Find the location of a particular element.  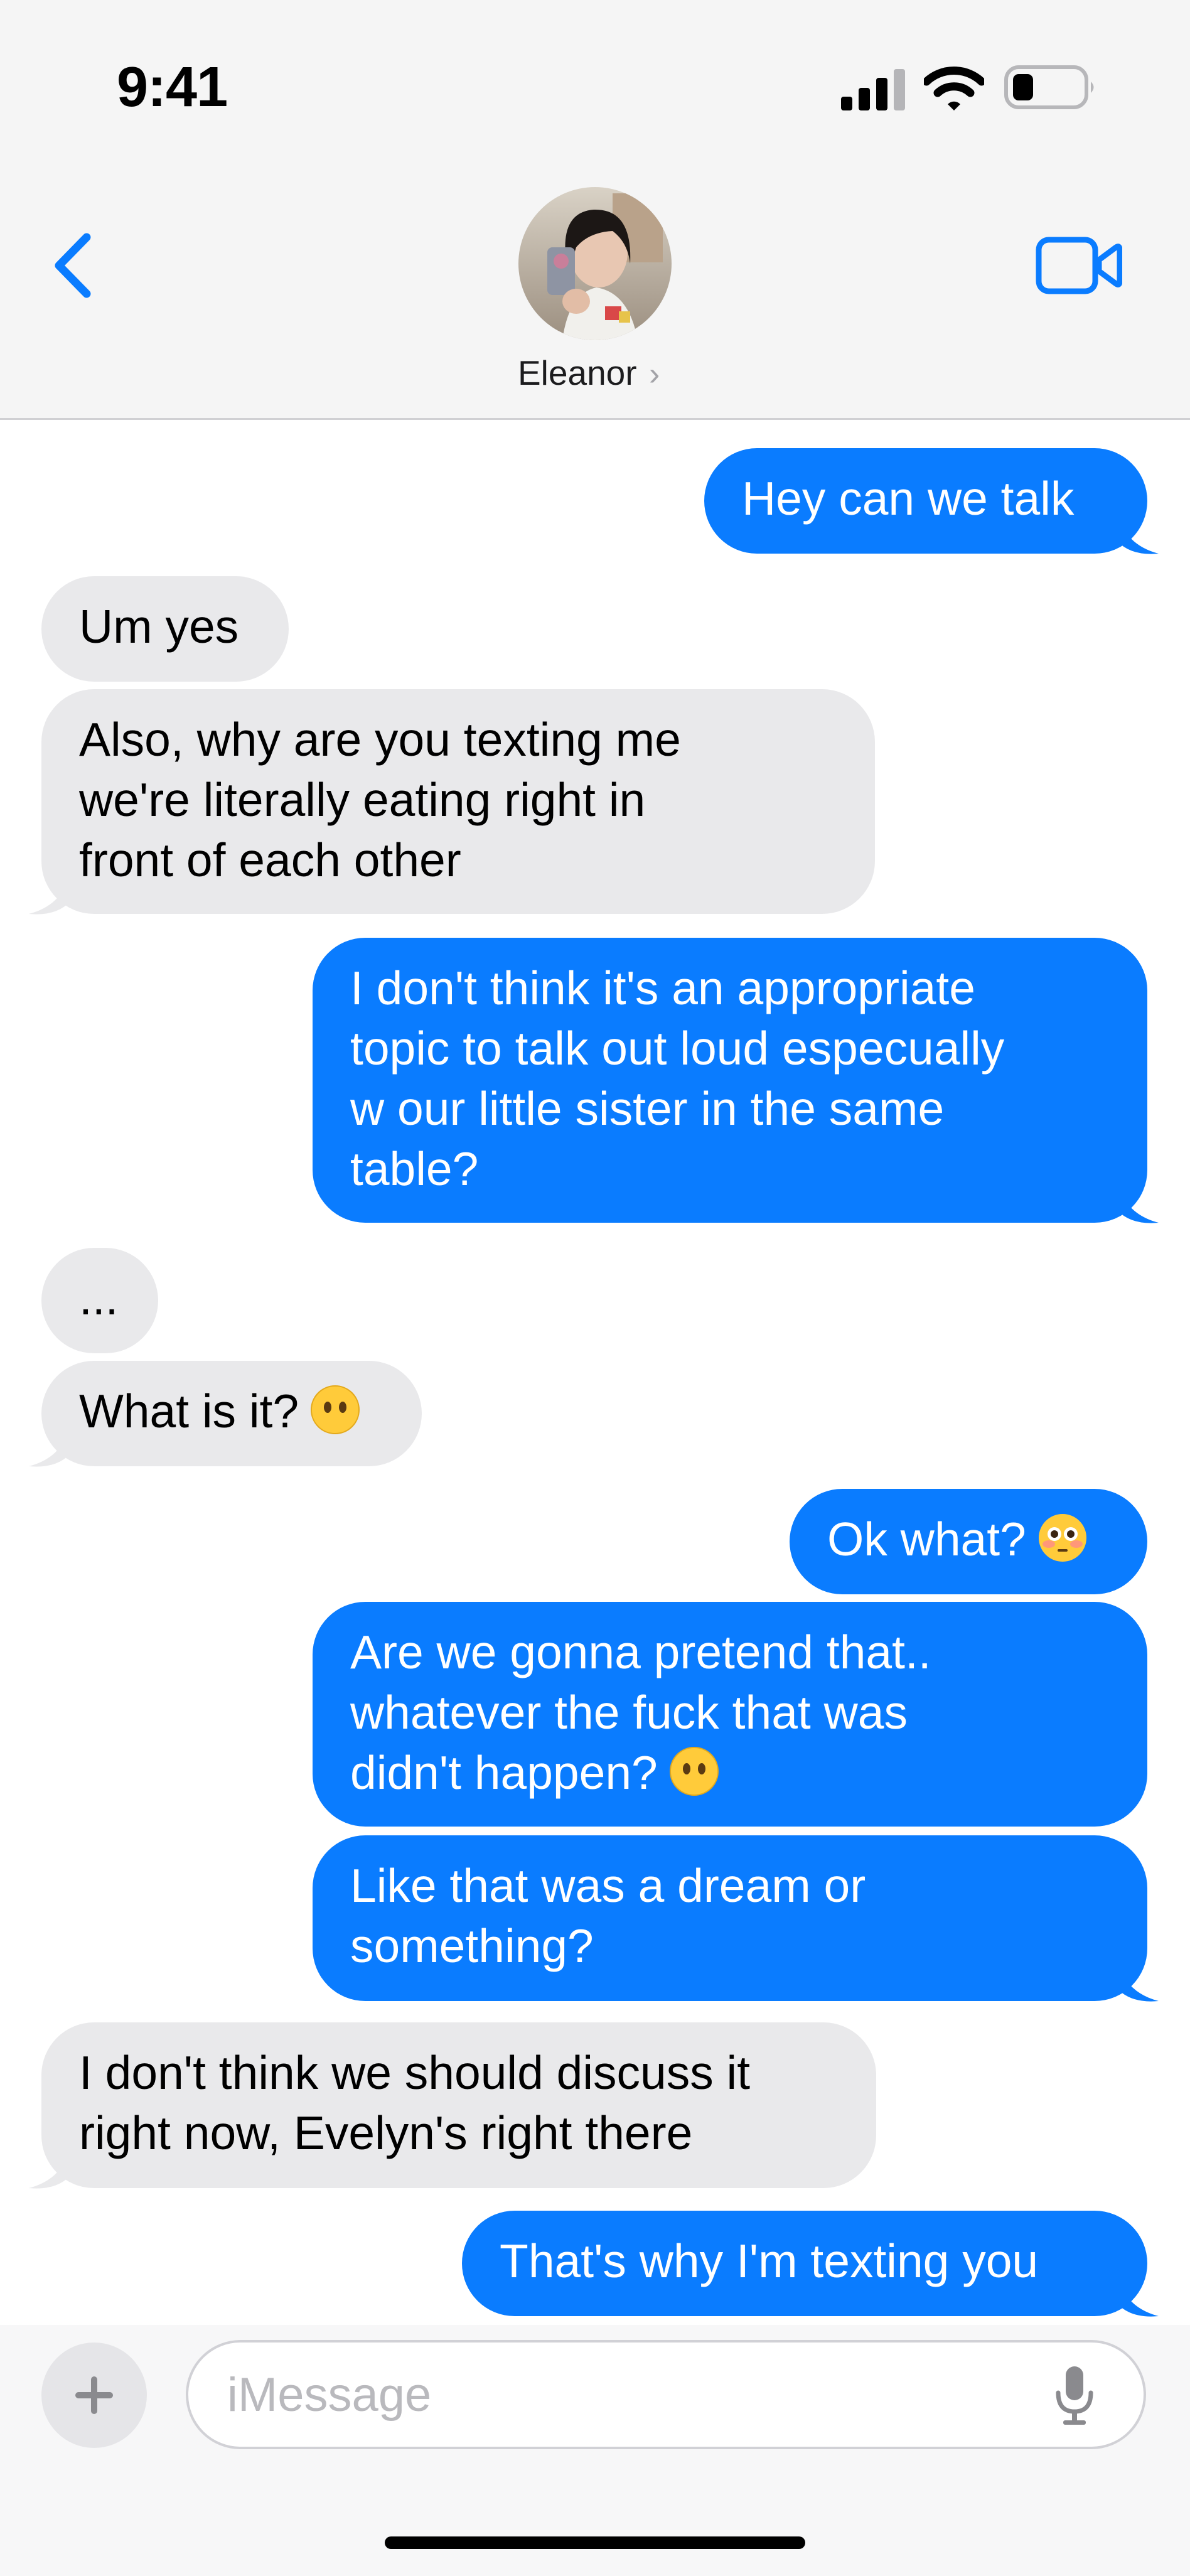

received-message-bubble: What is it? is located at coordinates (231, 1413).